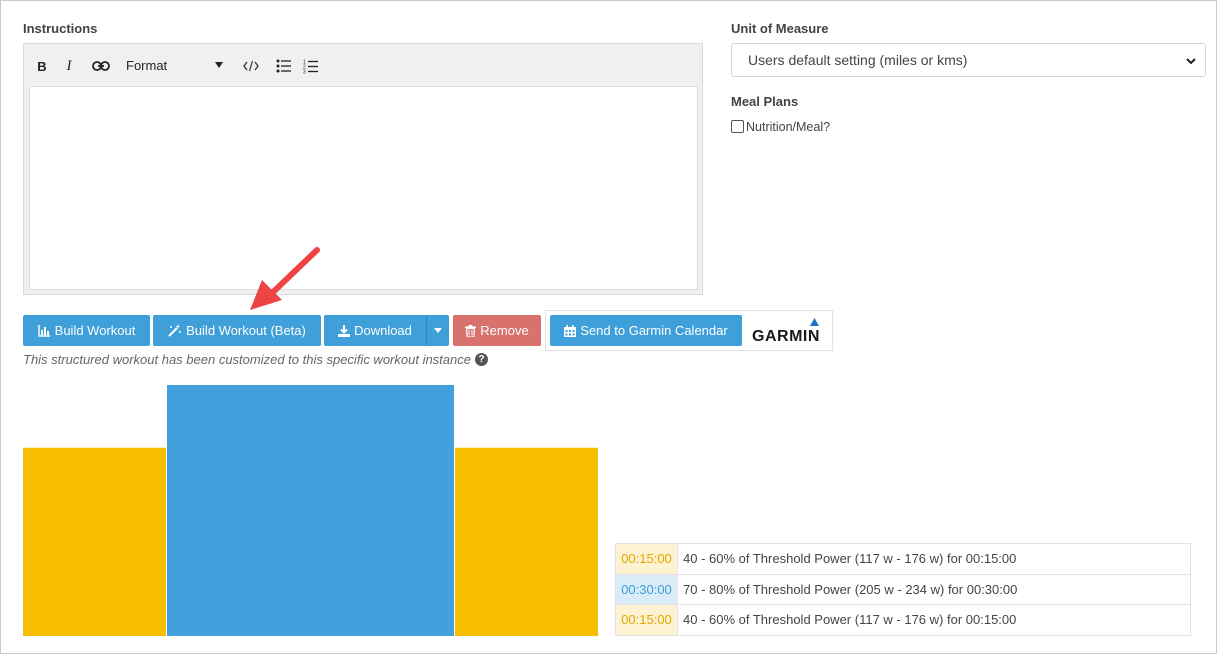  Describe the element at coordinates (383, 330) in the screenshot. I see `download-label: Download` at that location.